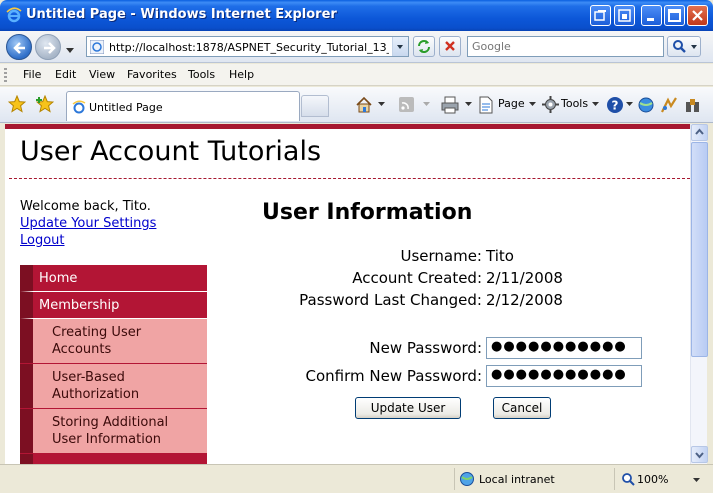 Image resolution: width=713 pixels, height=493 pixels. What do you see at coordinates (500, 256) in the screenshot?
I see `username-value: Tito` at bounding box center [500, 256].